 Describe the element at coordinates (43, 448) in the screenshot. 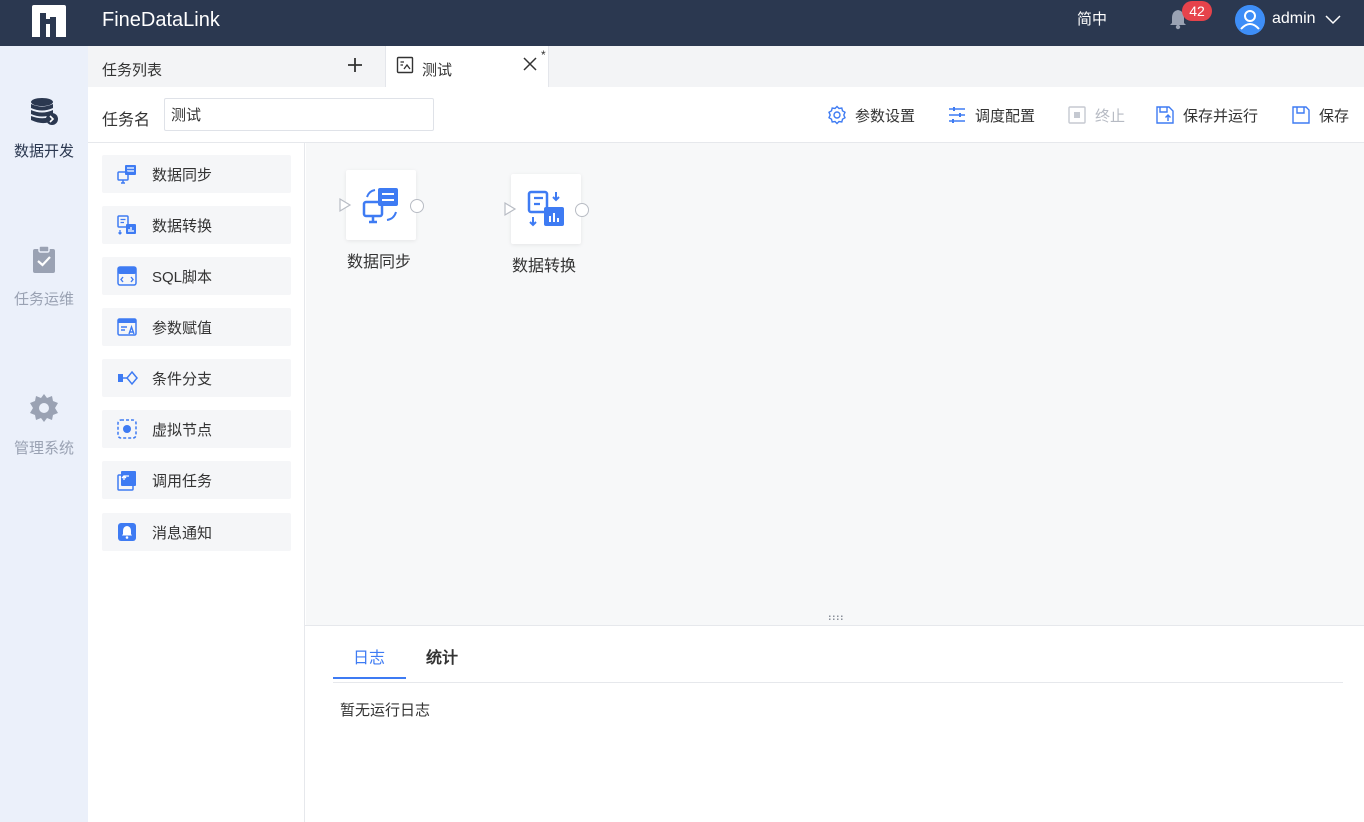

I see `sidebar-item-label: 管理系统` at that location.